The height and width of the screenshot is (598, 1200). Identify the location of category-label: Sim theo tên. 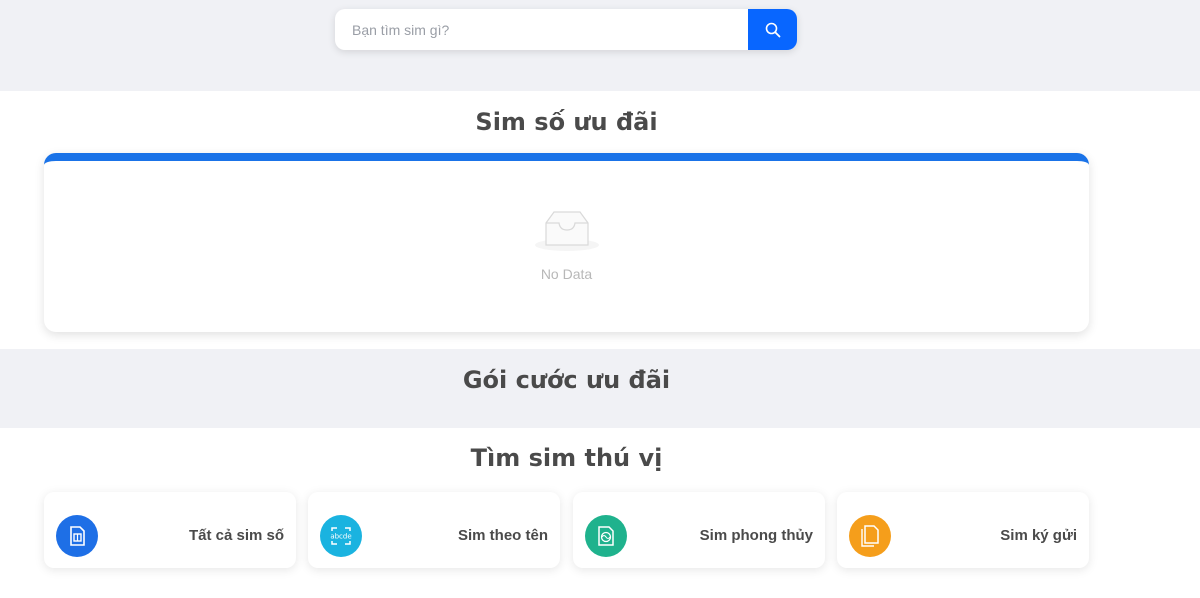
(502, 535).